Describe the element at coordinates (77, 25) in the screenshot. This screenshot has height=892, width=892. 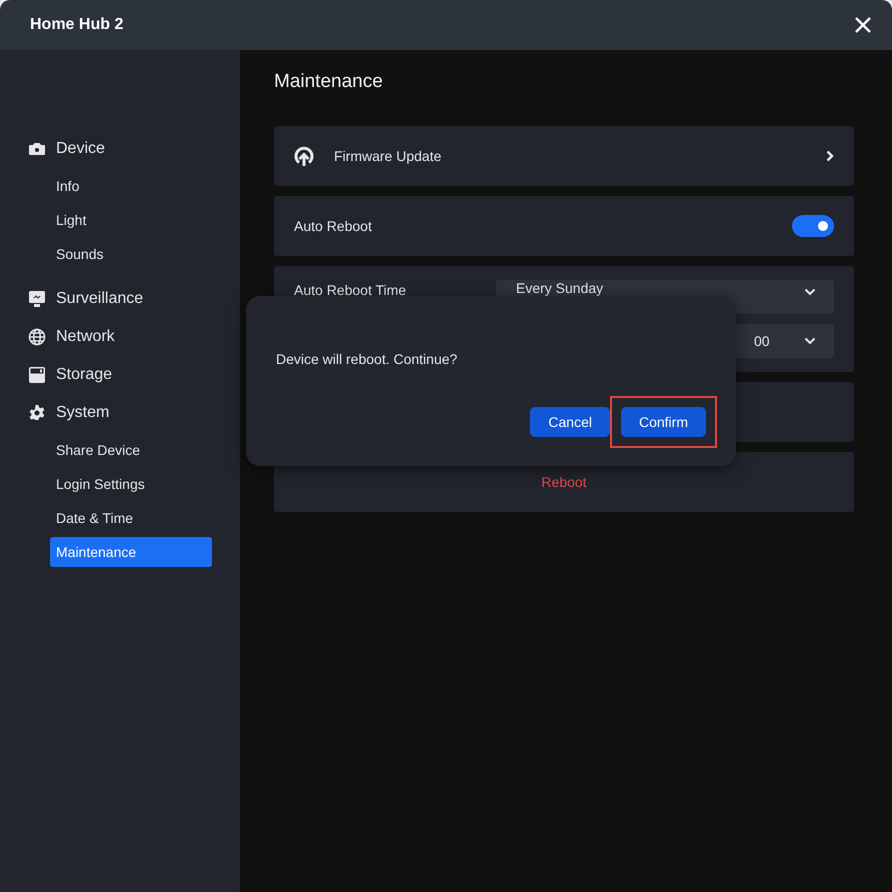
I see `window-title: Home Hub 2` at that location.